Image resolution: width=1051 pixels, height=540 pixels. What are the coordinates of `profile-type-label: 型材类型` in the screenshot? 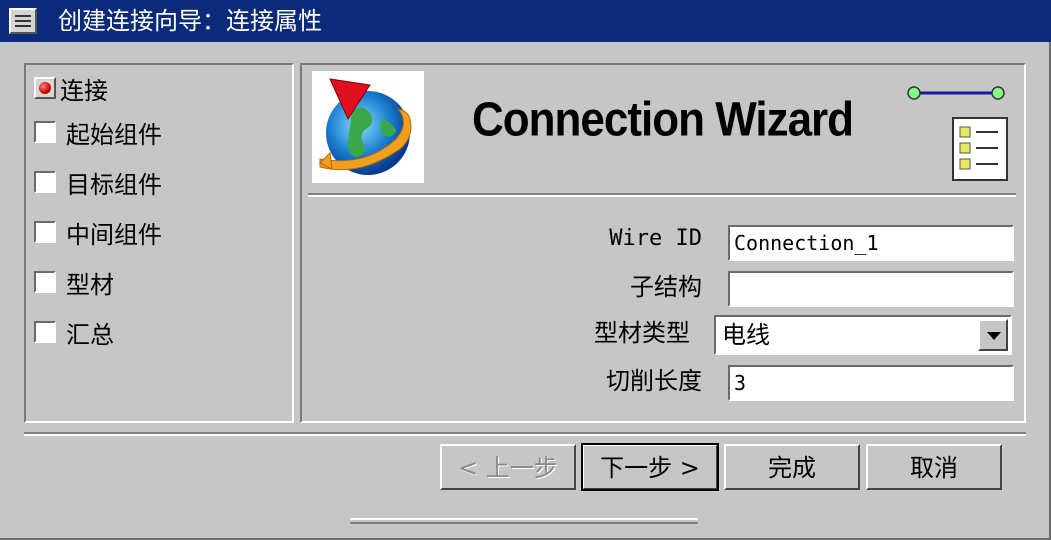 It's located at (642, 333).